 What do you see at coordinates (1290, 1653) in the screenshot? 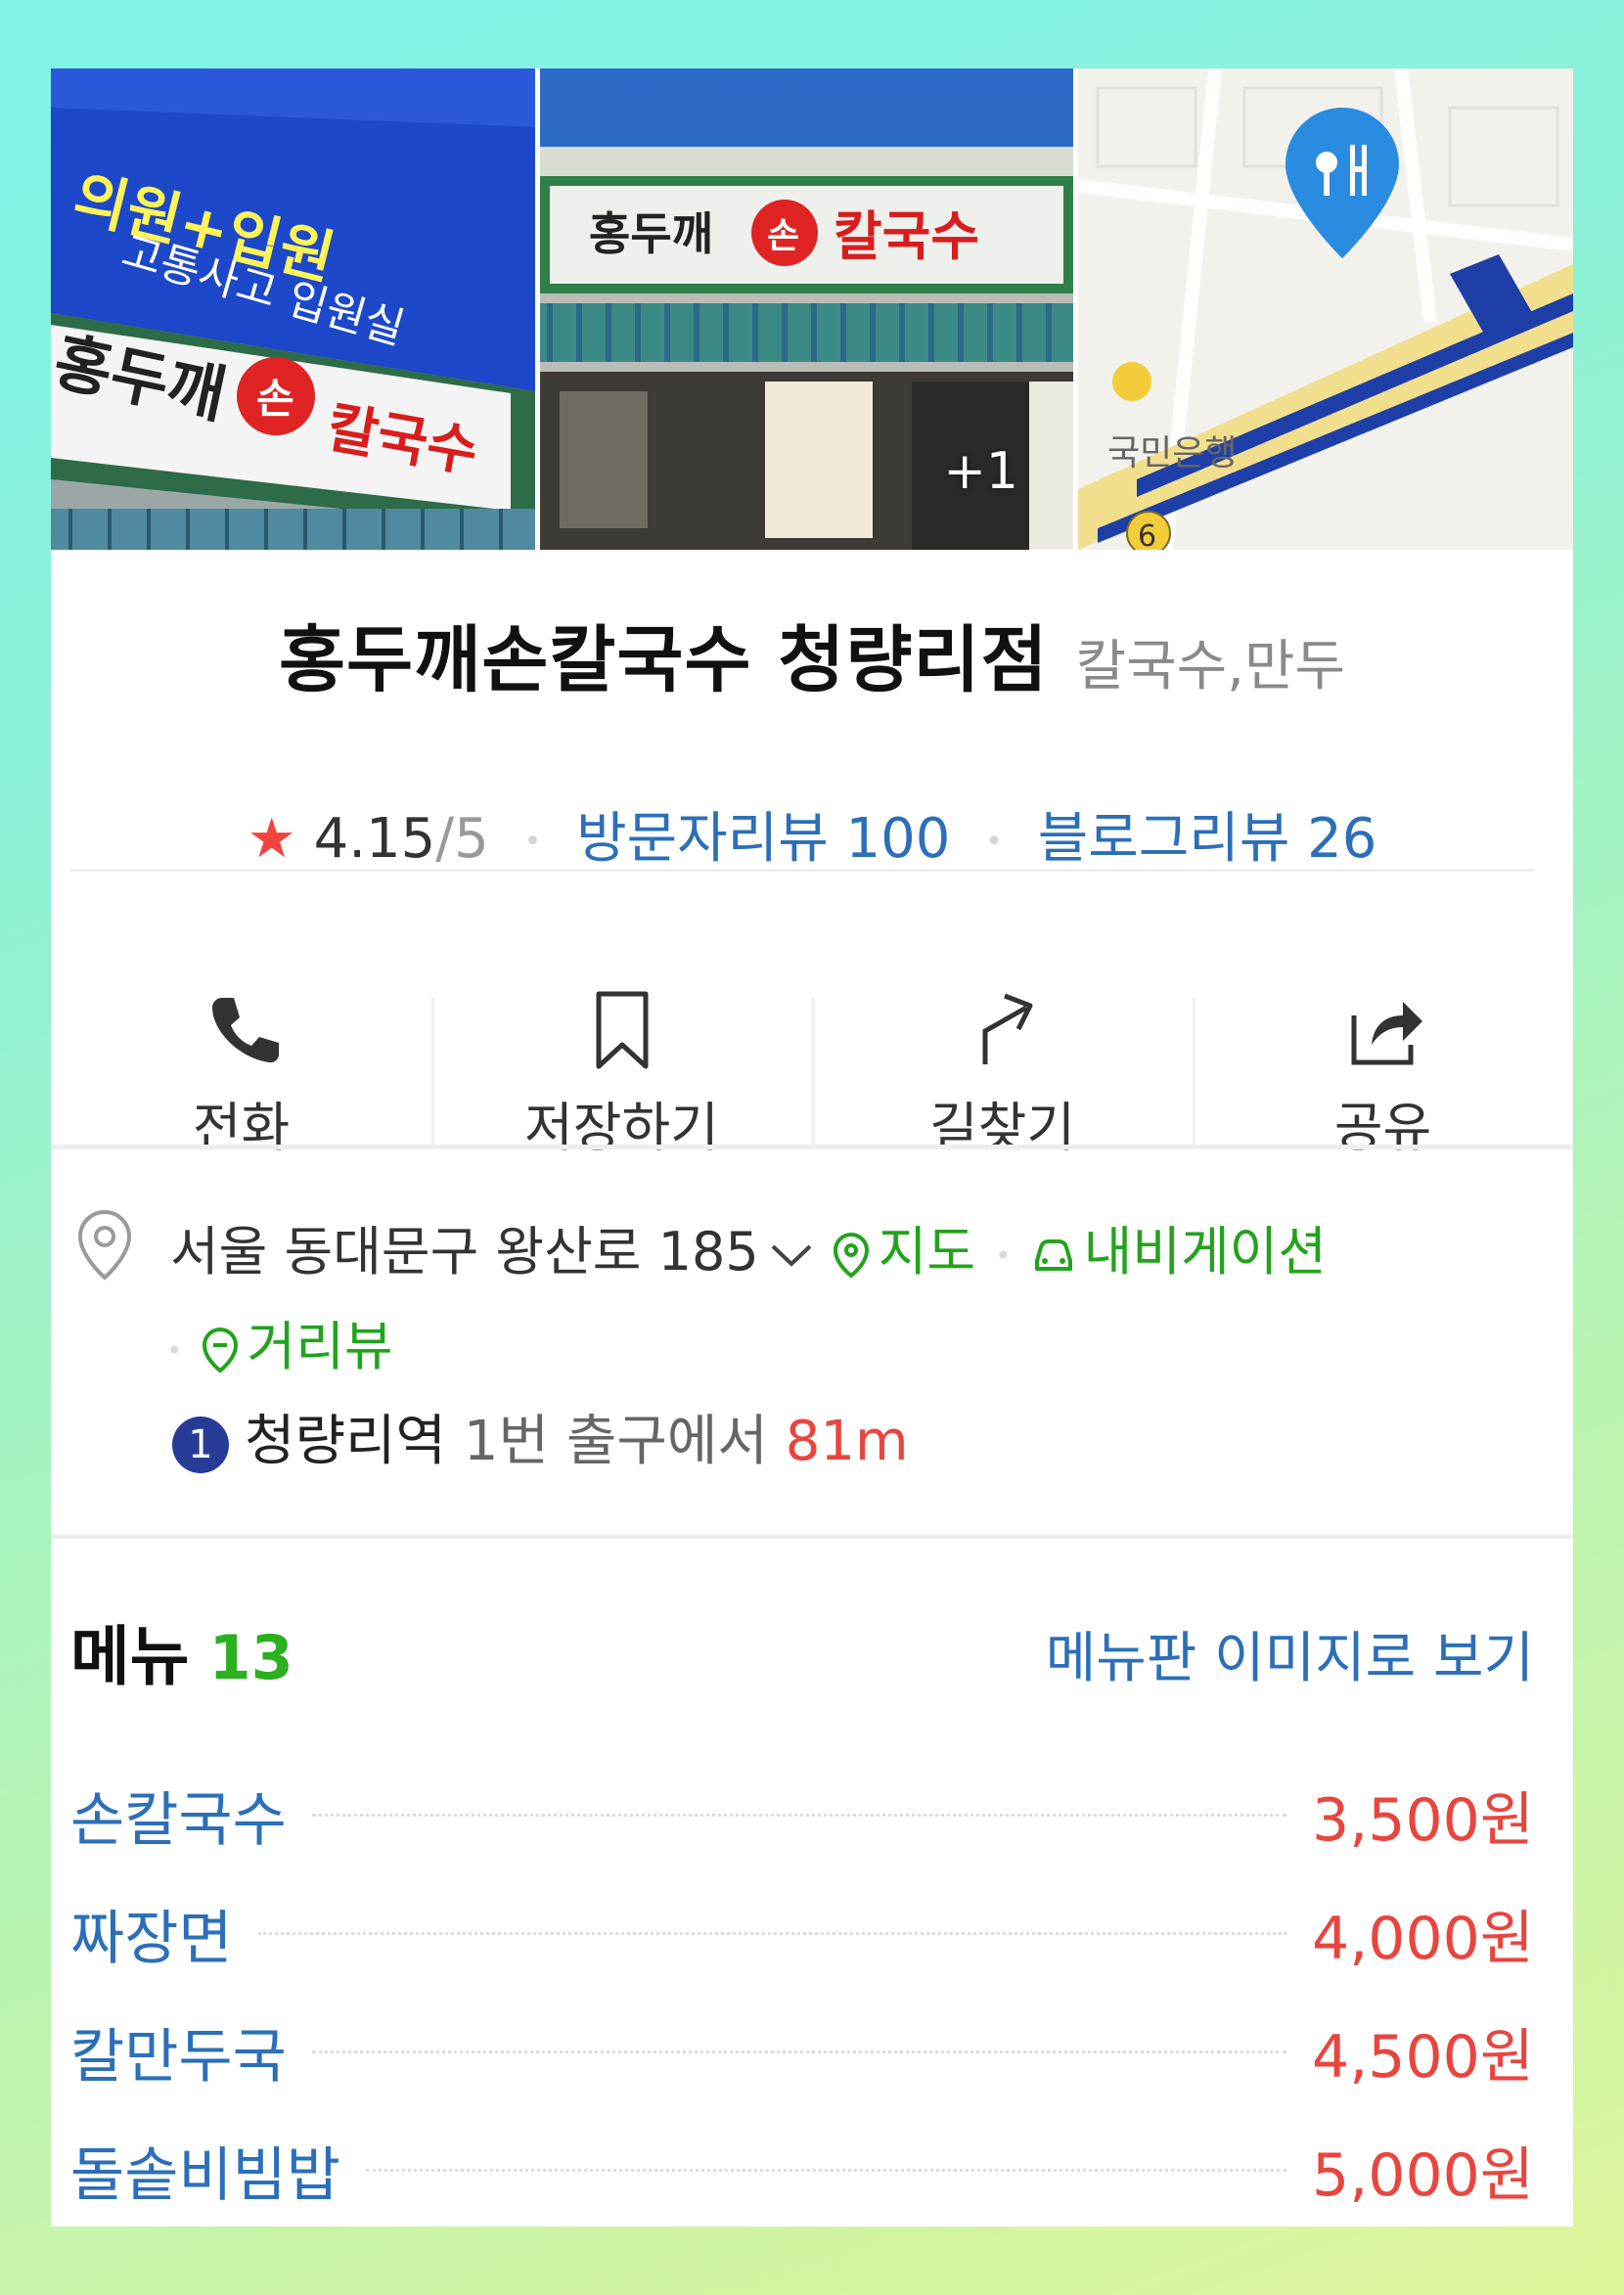
I see `menu-image-link: 메뉴판 이미지로 보기` at bounding box center [1290, 1653].